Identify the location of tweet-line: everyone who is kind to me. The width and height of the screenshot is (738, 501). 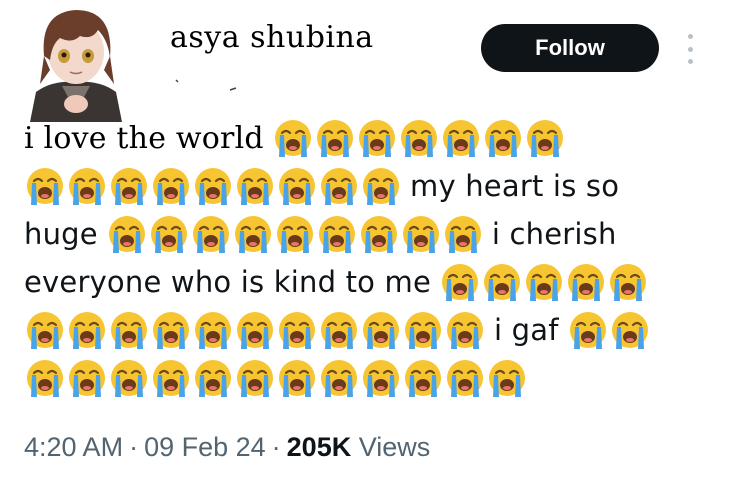
(374, 282).